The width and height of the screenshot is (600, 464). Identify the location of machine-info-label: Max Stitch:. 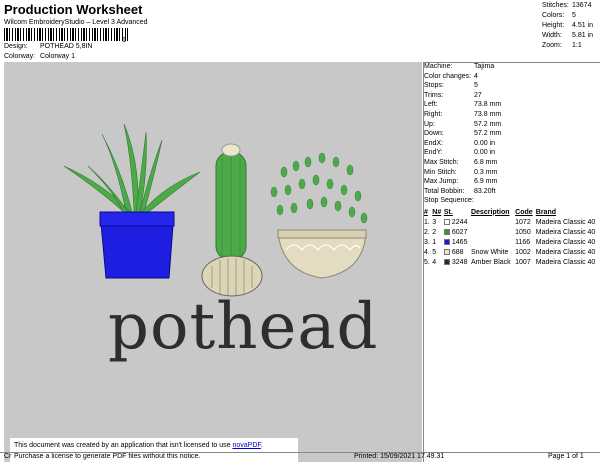
(441, 162).